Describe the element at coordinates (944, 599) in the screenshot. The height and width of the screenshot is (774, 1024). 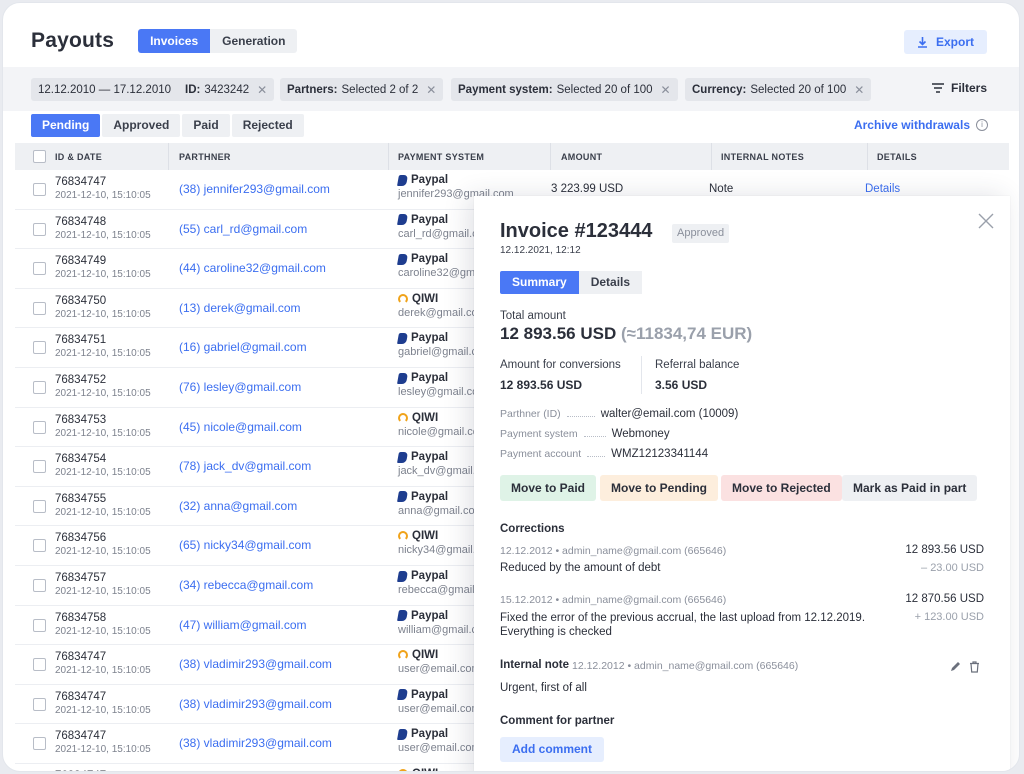
I see `correction-amount: 12 870.56 USD` at that location.